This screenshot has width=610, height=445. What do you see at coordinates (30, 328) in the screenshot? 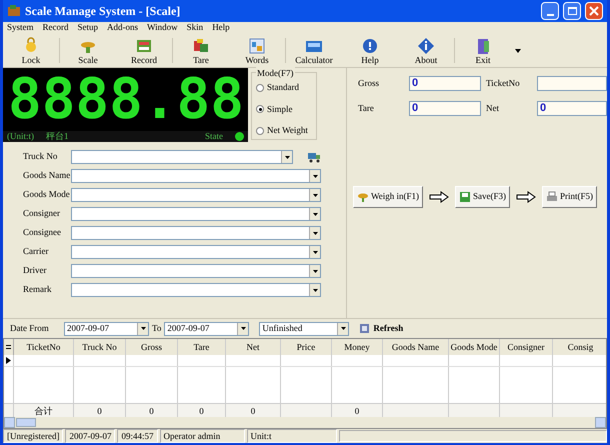
I see `field-label: Date From` at bounding box center [30, 328].